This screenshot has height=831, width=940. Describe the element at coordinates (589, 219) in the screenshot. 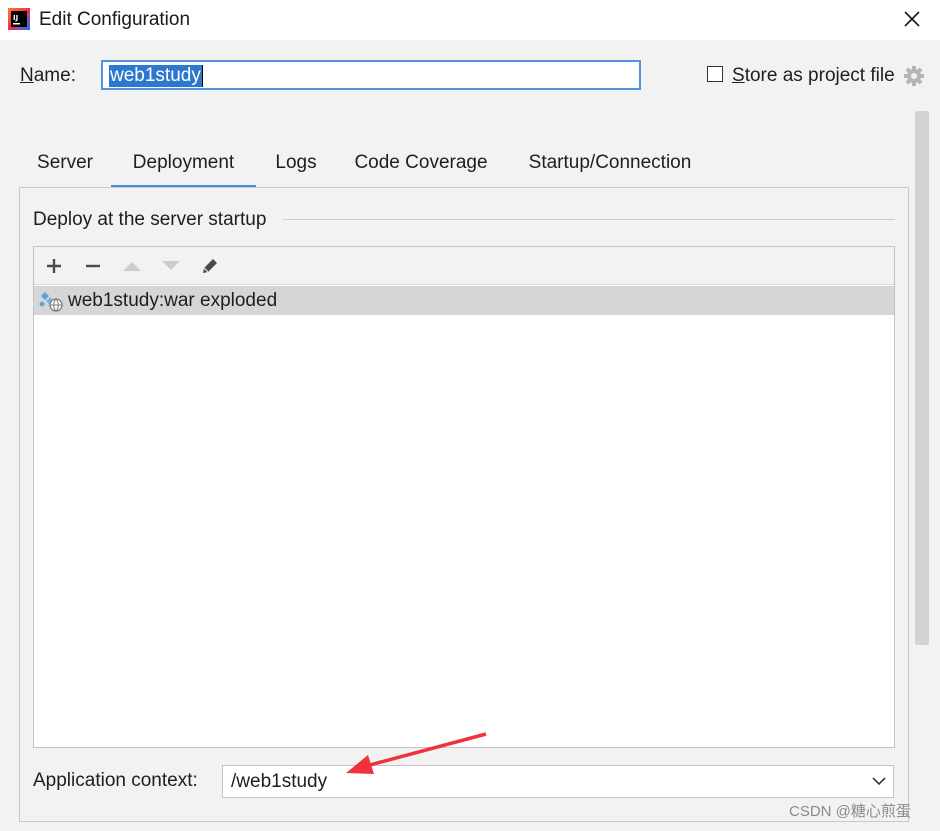

I see `section-divider` at that location.